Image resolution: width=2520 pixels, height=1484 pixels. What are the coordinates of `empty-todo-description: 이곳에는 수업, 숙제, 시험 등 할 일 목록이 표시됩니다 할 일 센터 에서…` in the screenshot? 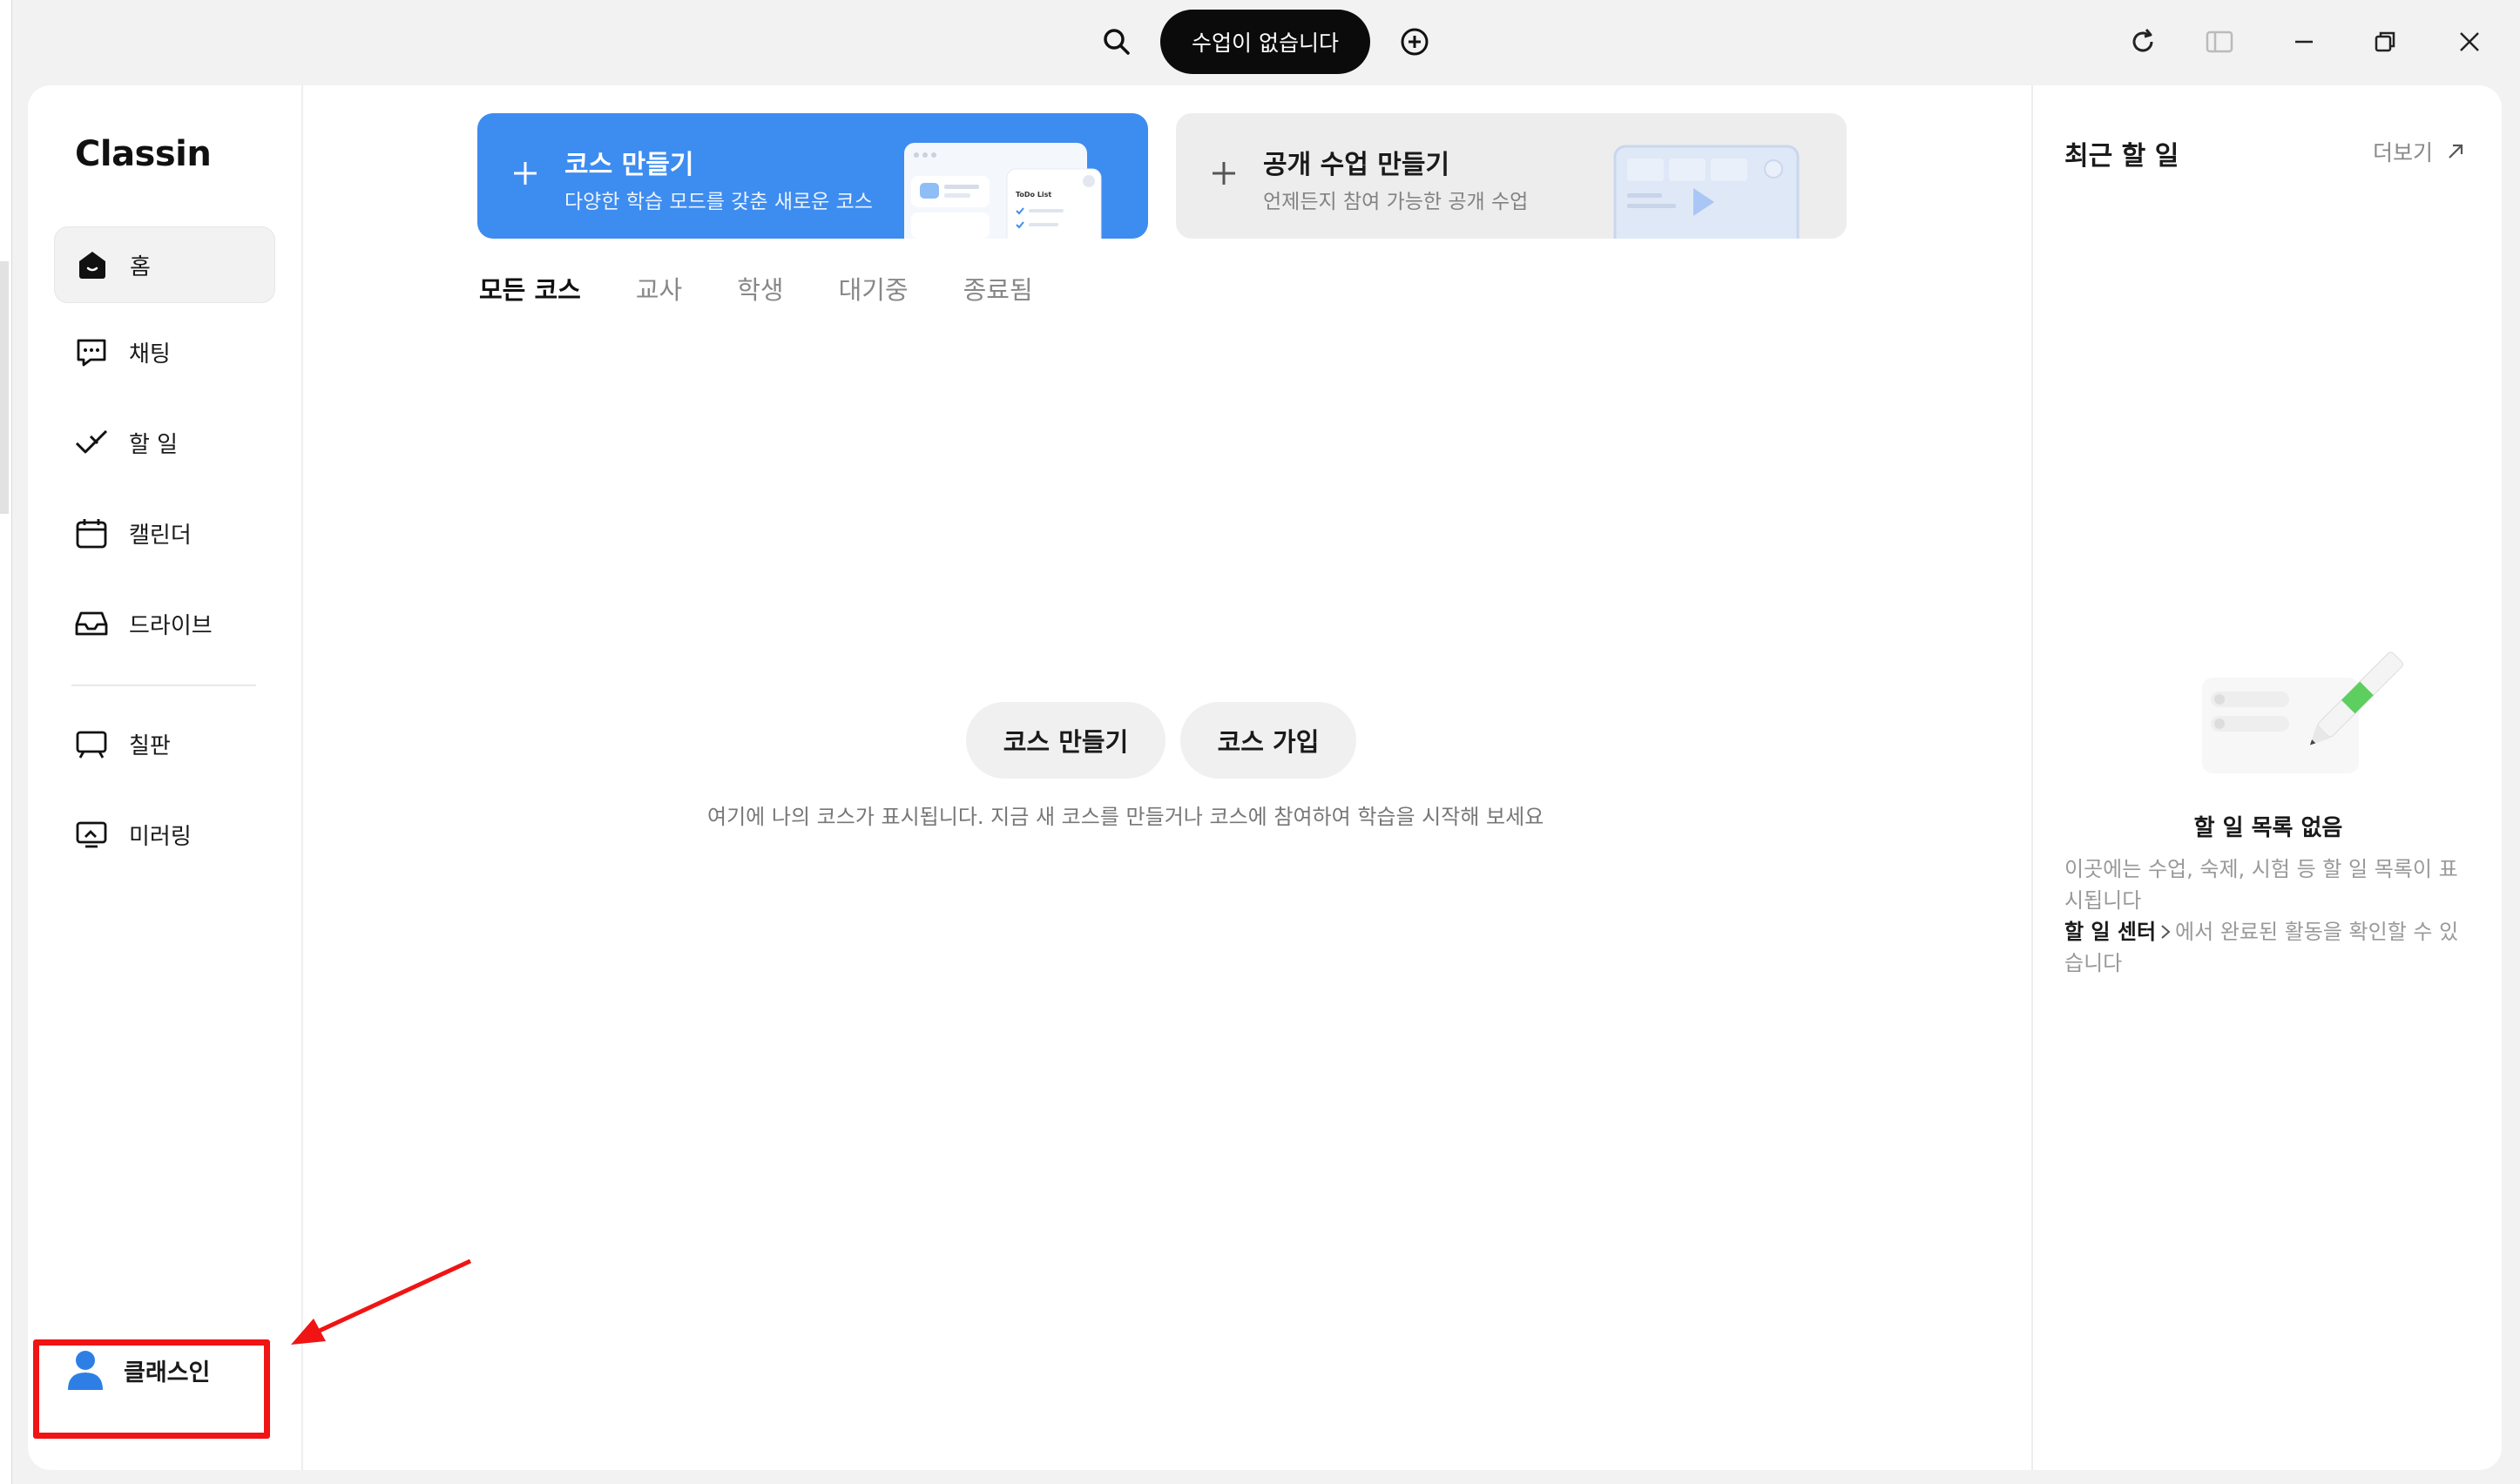 It's located at (2269, 916).